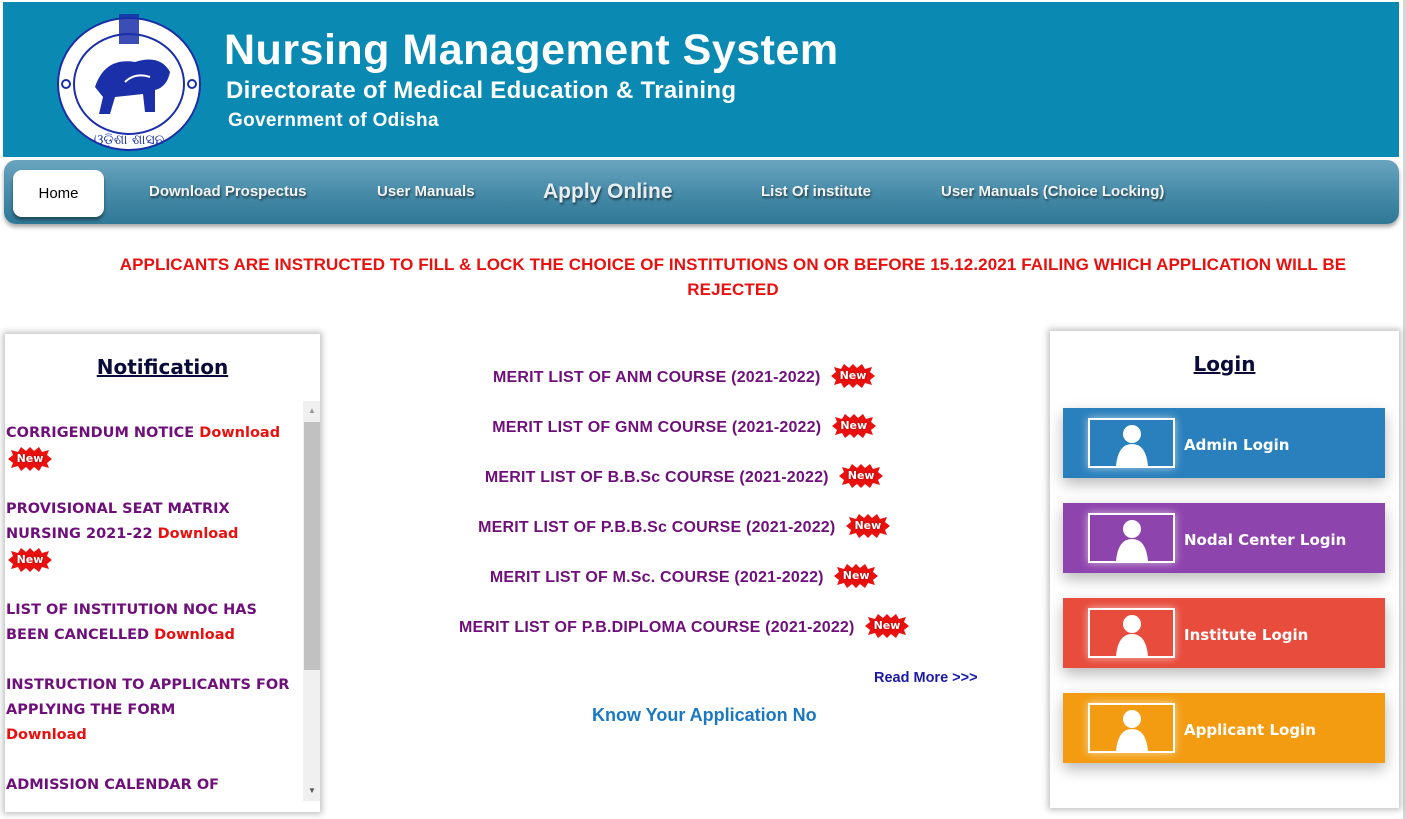 This screenshot has height=819, width=1406. Describe the element at coordinates (926, 678) in the screenshot. I see `read-more-link: Read More >>>` at that location.